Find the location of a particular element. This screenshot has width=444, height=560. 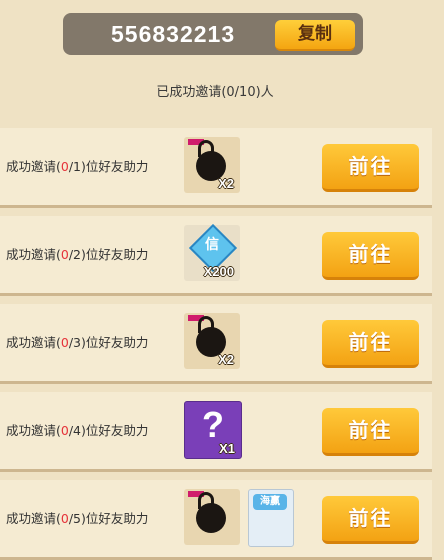

gem-icon: 信 X200 is located at coordinates (212, 252).